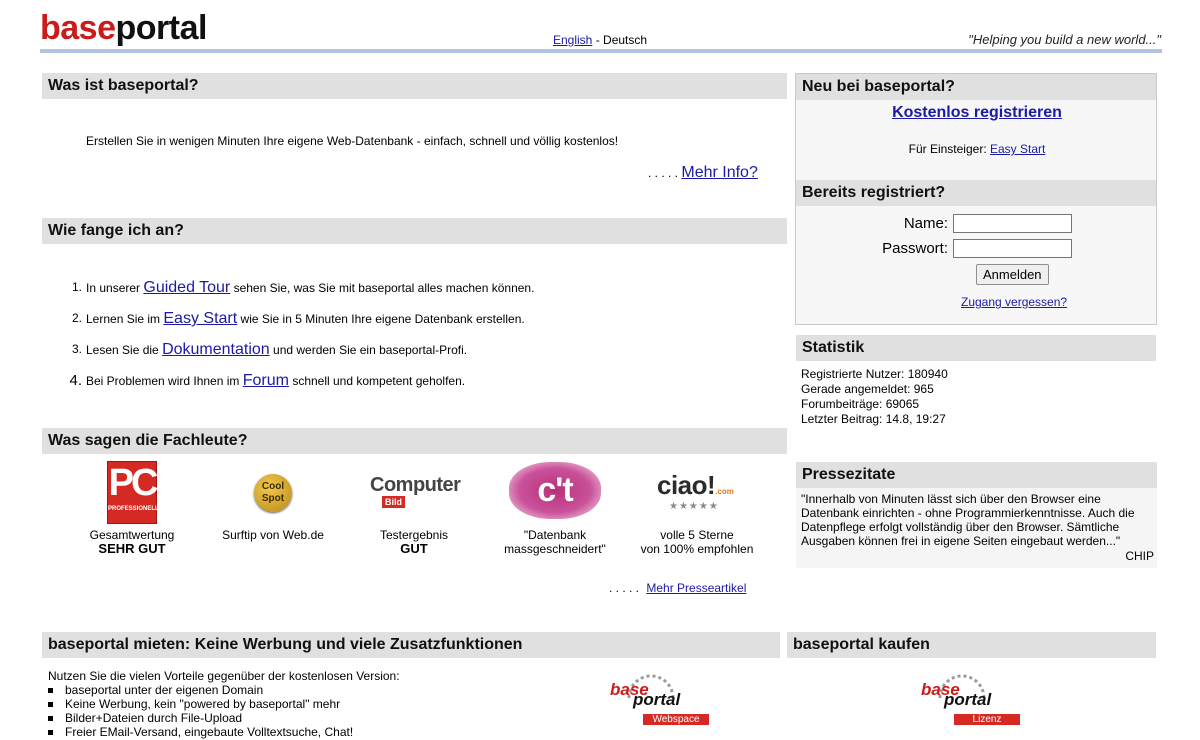 This screenshot has height=740, width=1200. I want to click on press-item-ciao: volle 5 Sterne von 100% empfohlen, so click(697, 542).